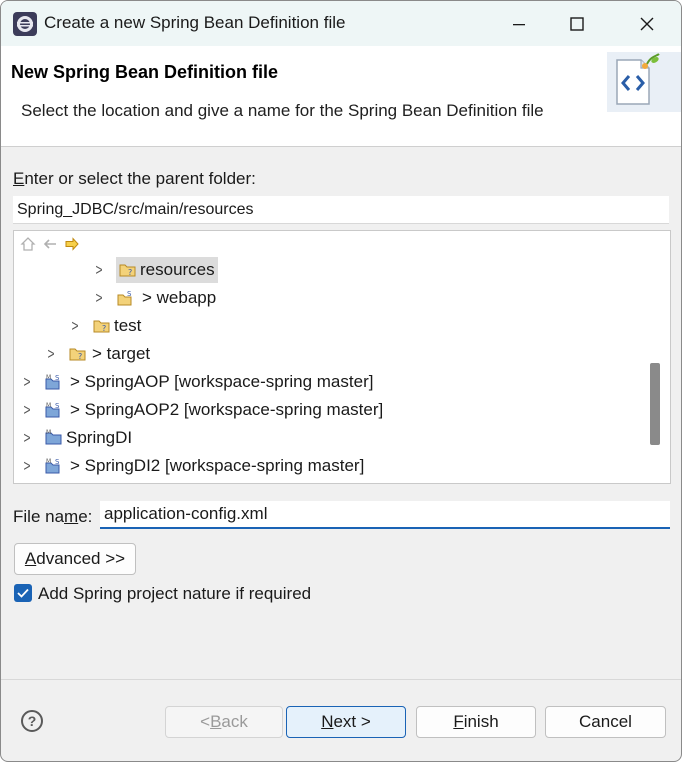  Describe the element at coordinates (195, 22) in the screenshot. I see `window-title: Create a new Spring Bean Definition file` at that location.